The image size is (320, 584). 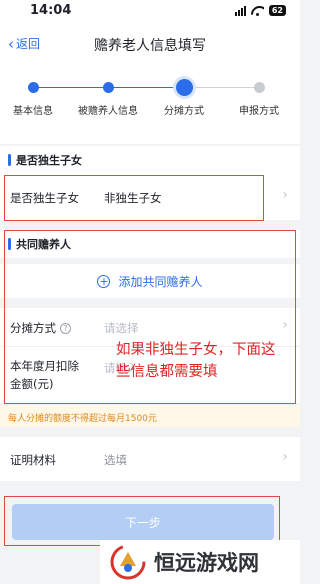 What do you see at coordinates (65, 328) in the screenshot?
I see `help-icon: ?` at bounding box center [65, 328].